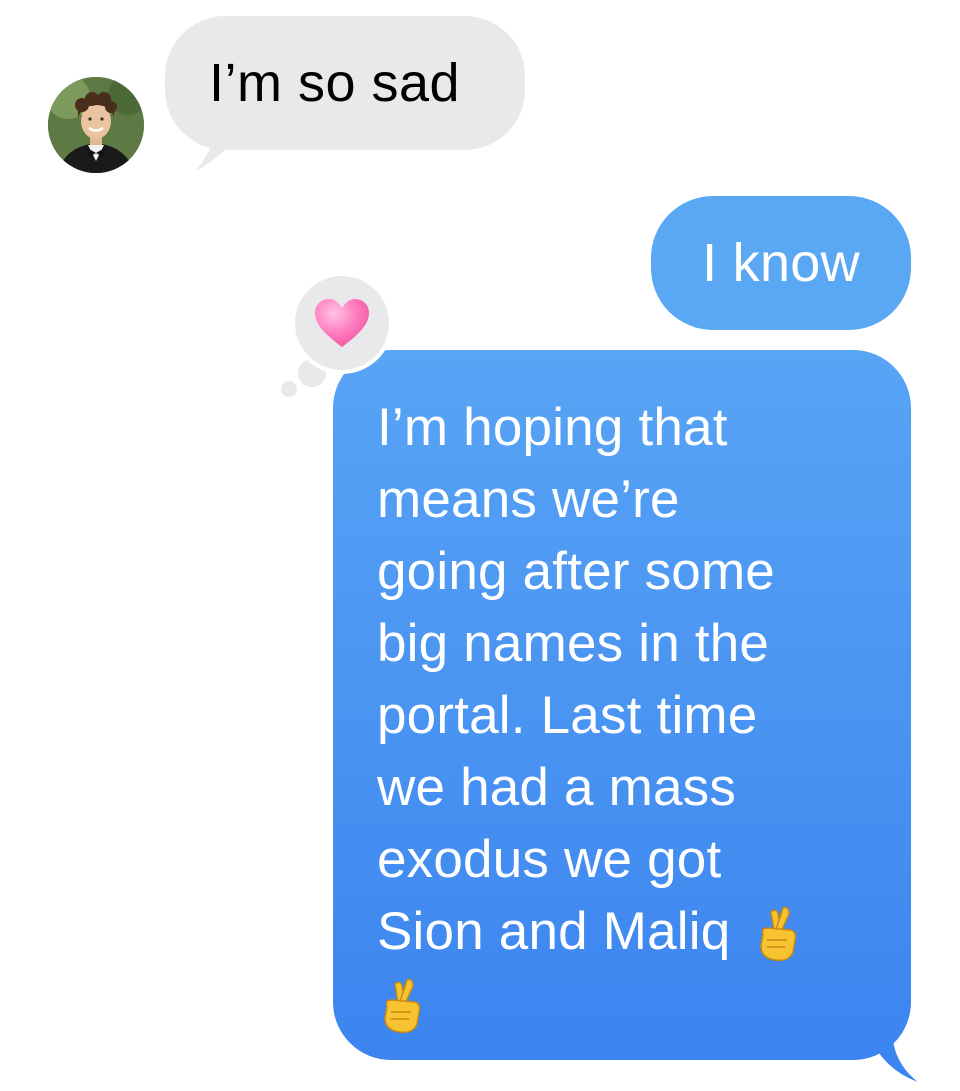 Image resolution: width=960 pixels, height=1091 pixels. I want to click on message-line: exodus we got, so click(549, 859).